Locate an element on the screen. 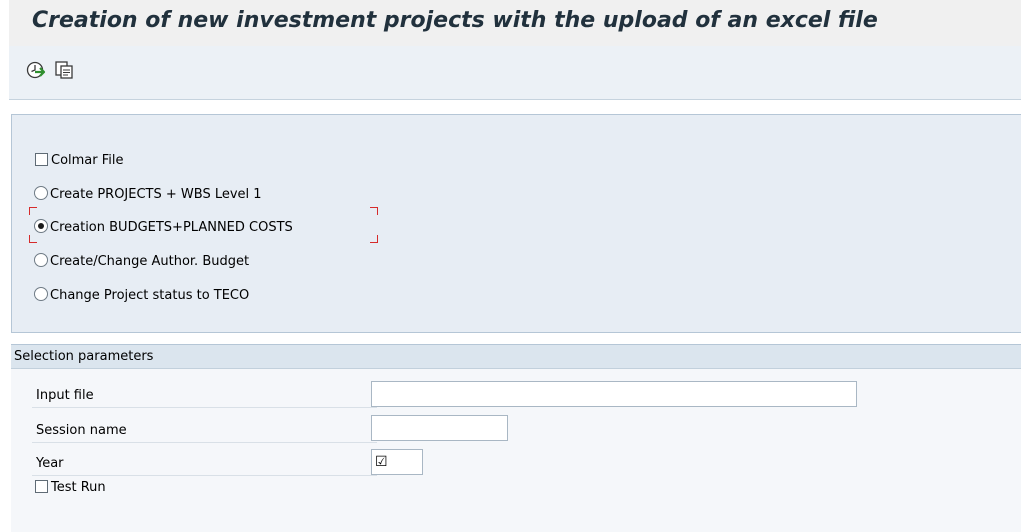 The image size is (1021, 532). execute-clock-icon is located at coordinates (36, 70).